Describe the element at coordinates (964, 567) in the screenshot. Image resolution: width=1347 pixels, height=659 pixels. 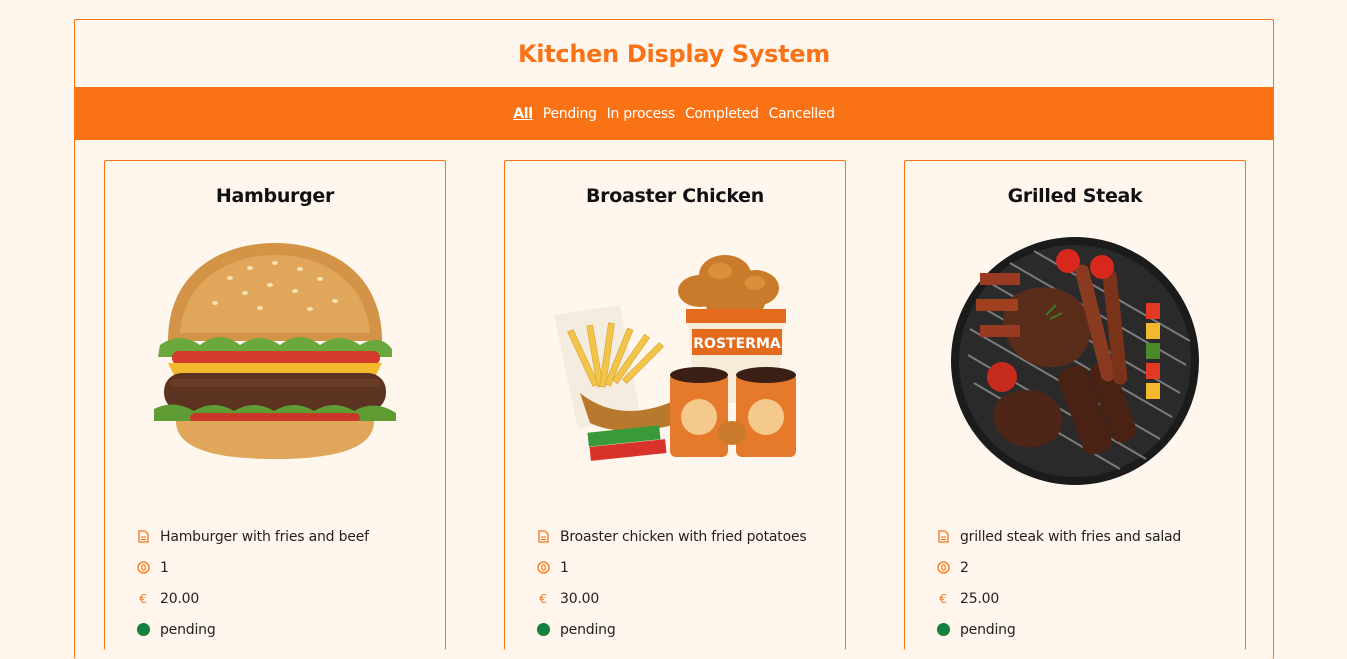
I see `order-quantity: 2` at that location.